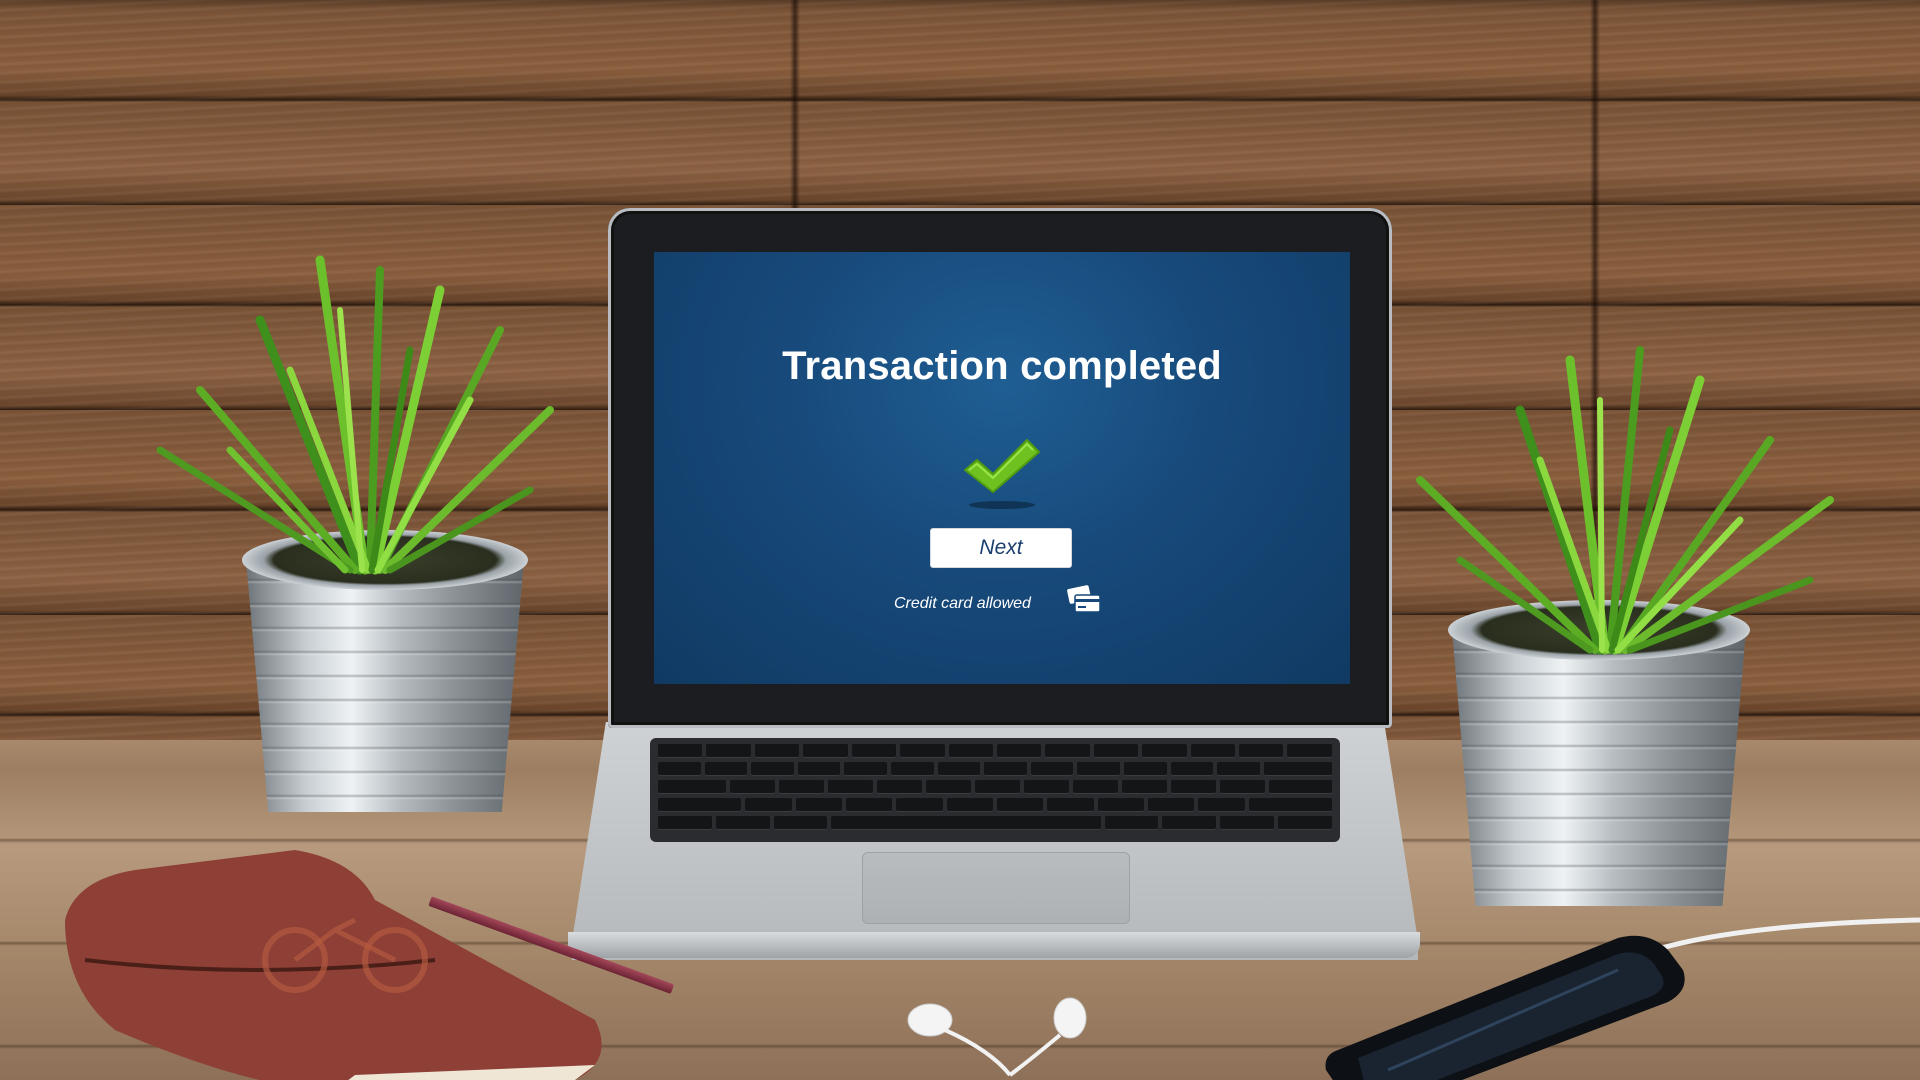 The height and width of the screenshot is (1080, 1920). What do you see at coordinates (1001, 548) in the screenshot?
I see `next-button: Next` at bounding box center [1001, 548].